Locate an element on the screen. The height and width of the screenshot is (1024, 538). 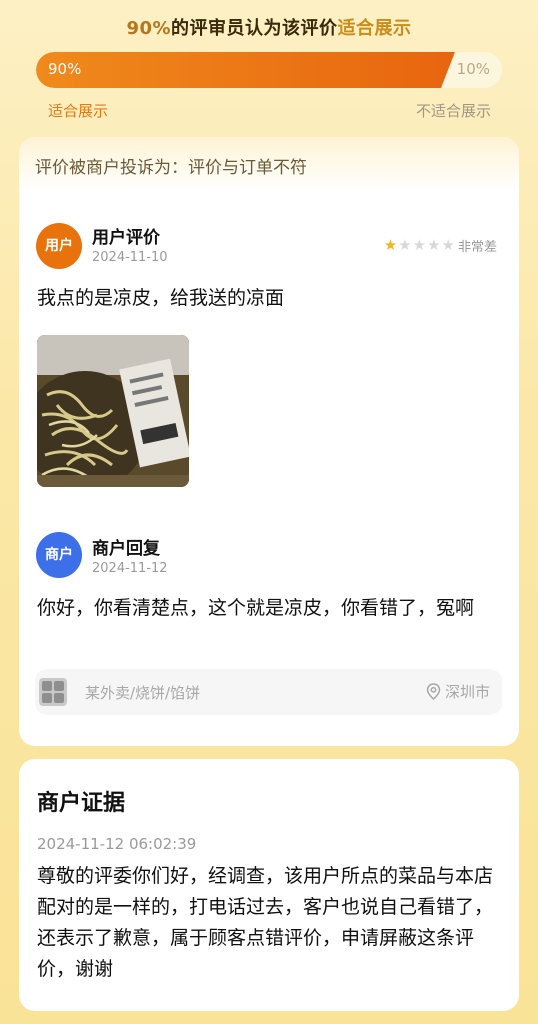
user-review-date: 2024-11-10 is located at coordinates (130, 257).